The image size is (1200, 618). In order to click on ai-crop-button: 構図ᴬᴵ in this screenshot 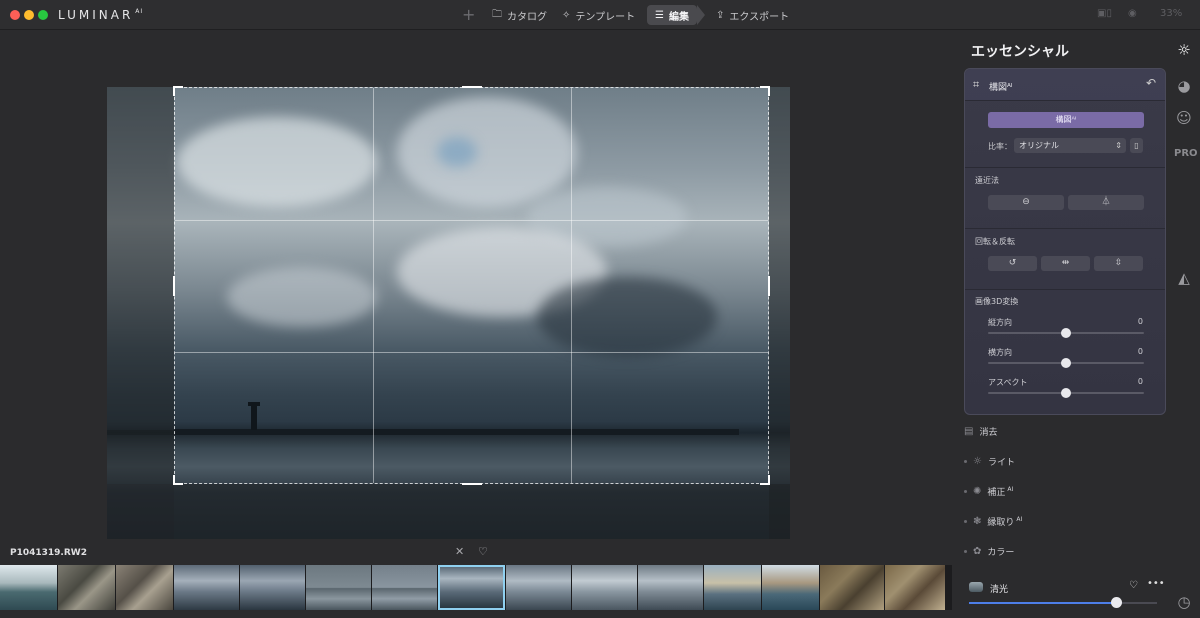, I will do `click(1066, 120)`.